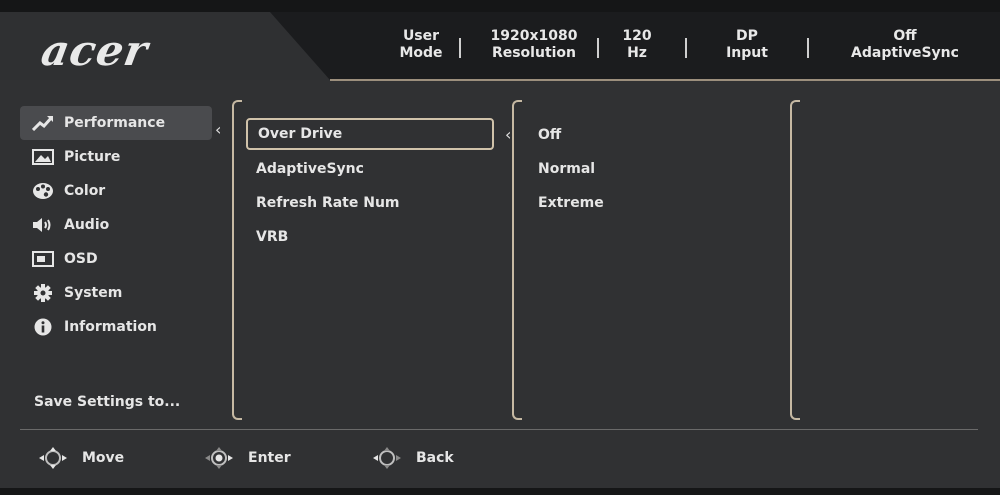 The width and height of the screenshot is (1000, 495). What do you see at coordinates (53, 458) in the screenshot?
I see `joystick-move-icon` at bounding box center [53, 458].